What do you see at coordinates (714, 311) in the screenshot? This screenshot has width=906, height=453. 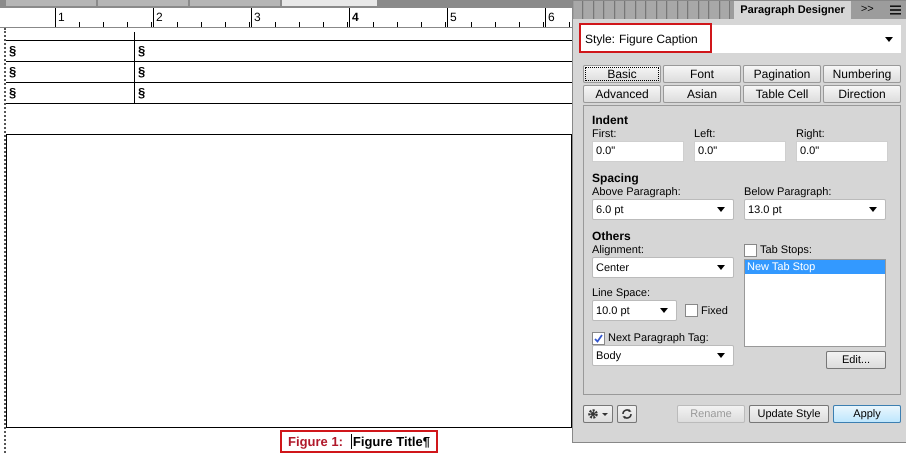 I see `checkbox-label: Fixed` at bounding box center [714, 311].